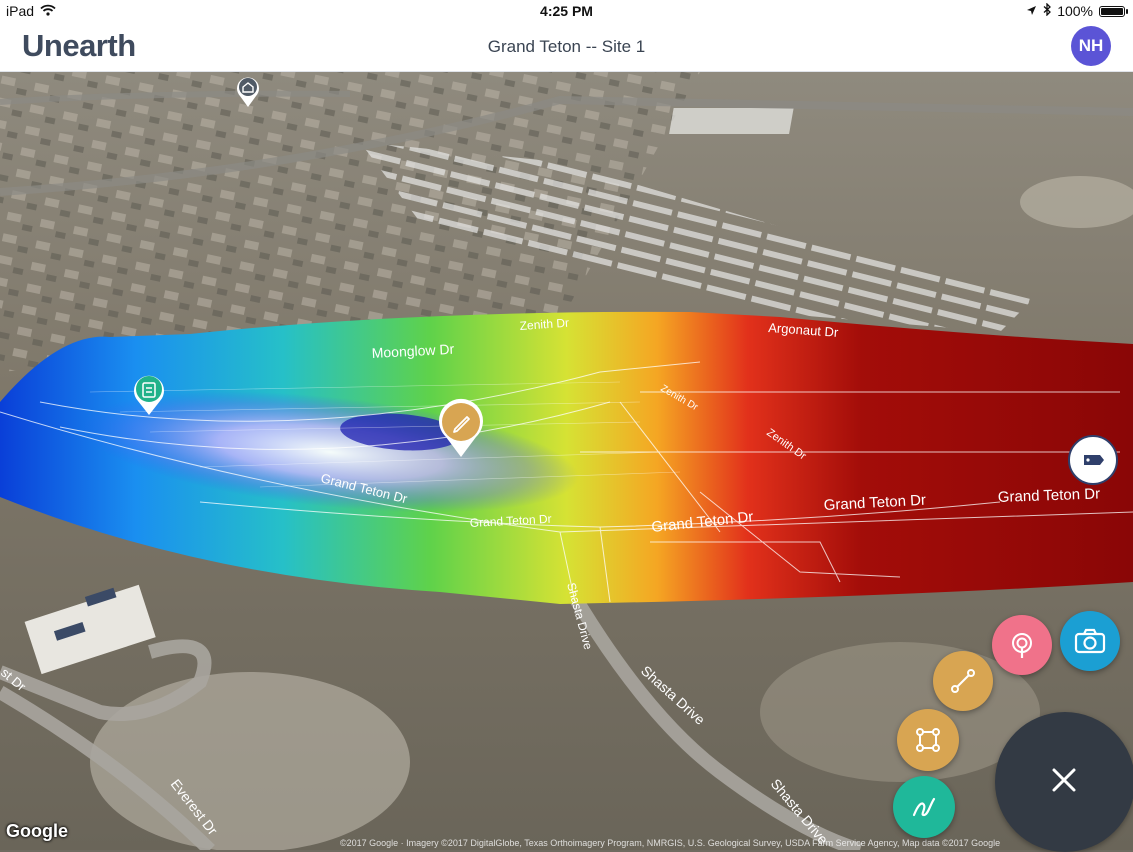 The height and width of the screenshot is (852, 1133). What do you see at coordinates (248, 91) in the screenshot?
I see `place-pin` at bounding box center [248, 91].